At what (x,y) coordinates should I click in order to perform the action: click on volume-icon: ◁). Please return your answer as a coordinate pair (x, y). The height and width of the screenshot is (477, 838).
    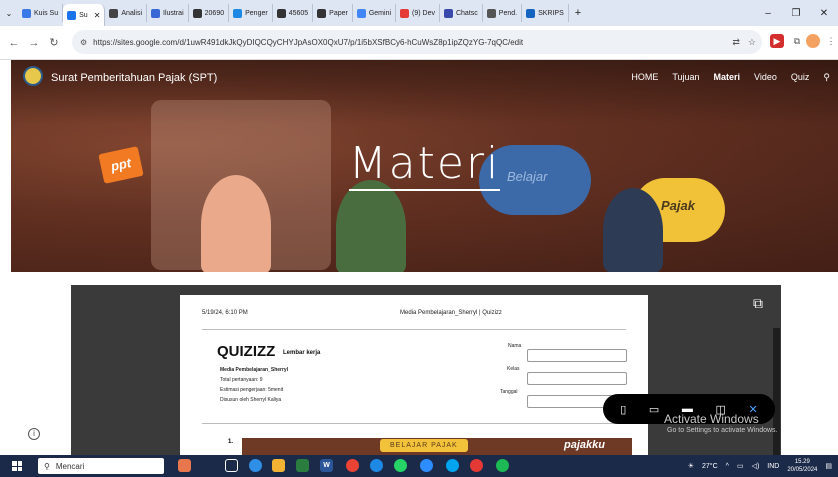
    Looking at the image, I should click on (756, 466).